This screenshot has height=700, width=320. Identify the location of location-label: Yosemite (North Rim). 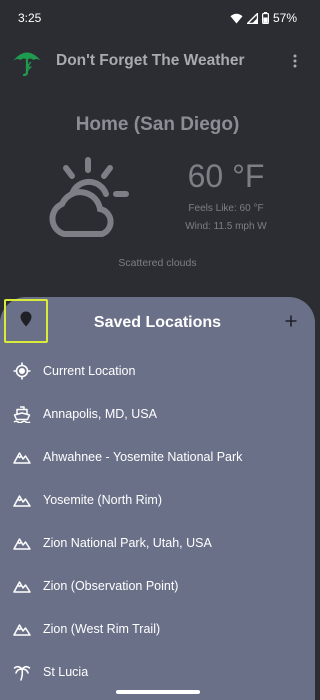
(103, 499).